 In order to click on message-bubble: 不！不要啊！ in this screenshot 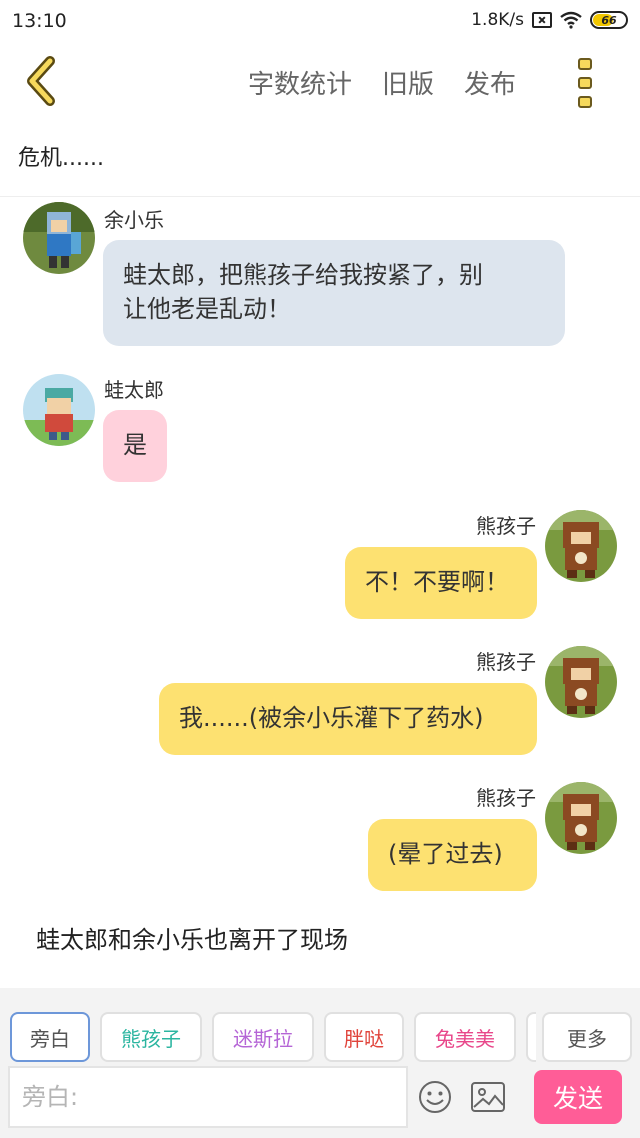, I will do `click(441, 583)`.